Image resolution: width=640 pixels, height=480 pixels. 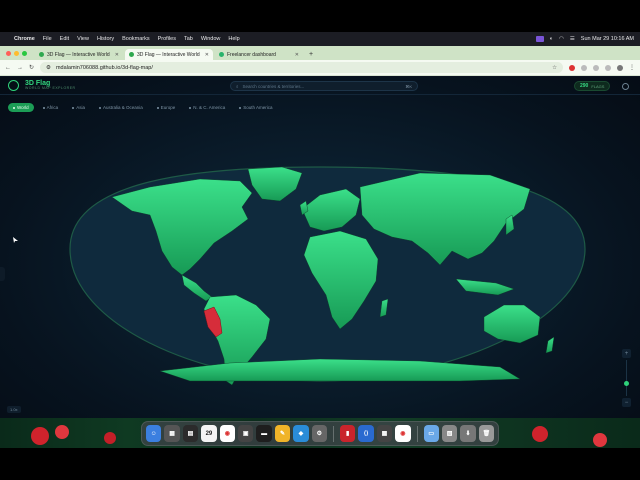 I want to click on tab-1: 3D Flag — Interactive World ✕, so click(x=79, y=54).